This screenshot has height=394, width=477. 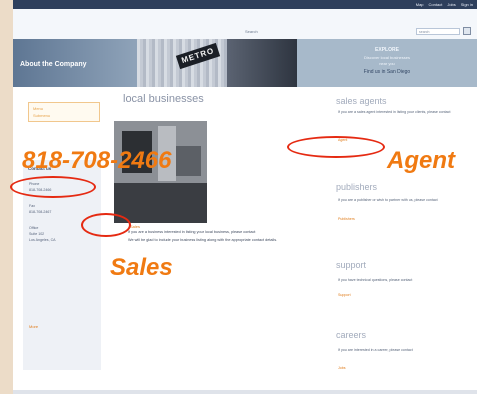 What do you see at coordinates (163, 99) in the screenshot?
I see `main-title: local businesses` at bounding box center [163, 99].